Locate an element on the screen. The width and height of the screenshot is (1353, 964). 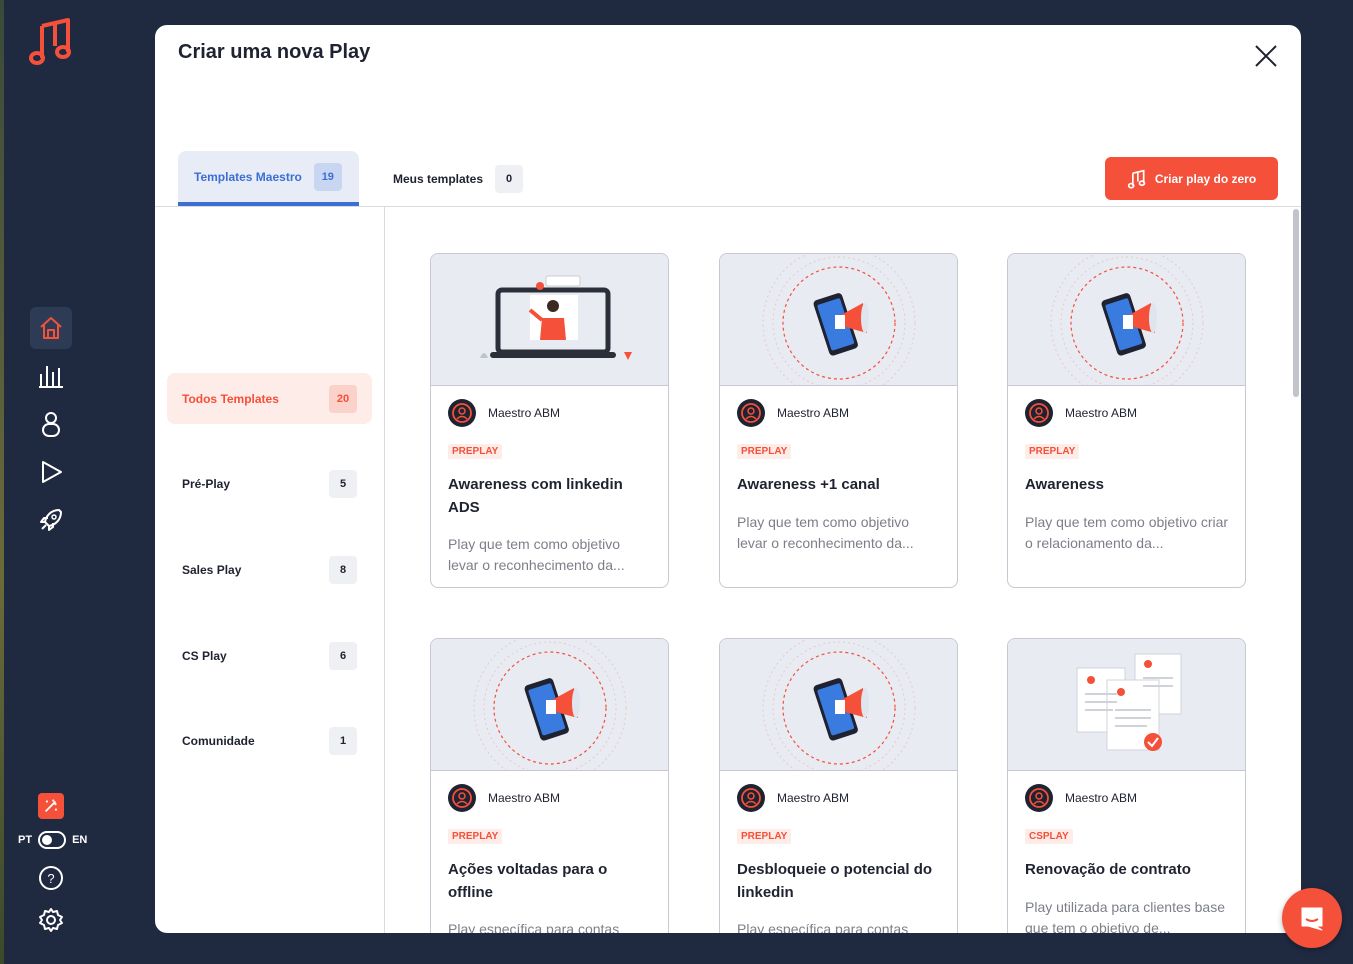
scrollbar-thumb is located at coordinates (1296, 303).